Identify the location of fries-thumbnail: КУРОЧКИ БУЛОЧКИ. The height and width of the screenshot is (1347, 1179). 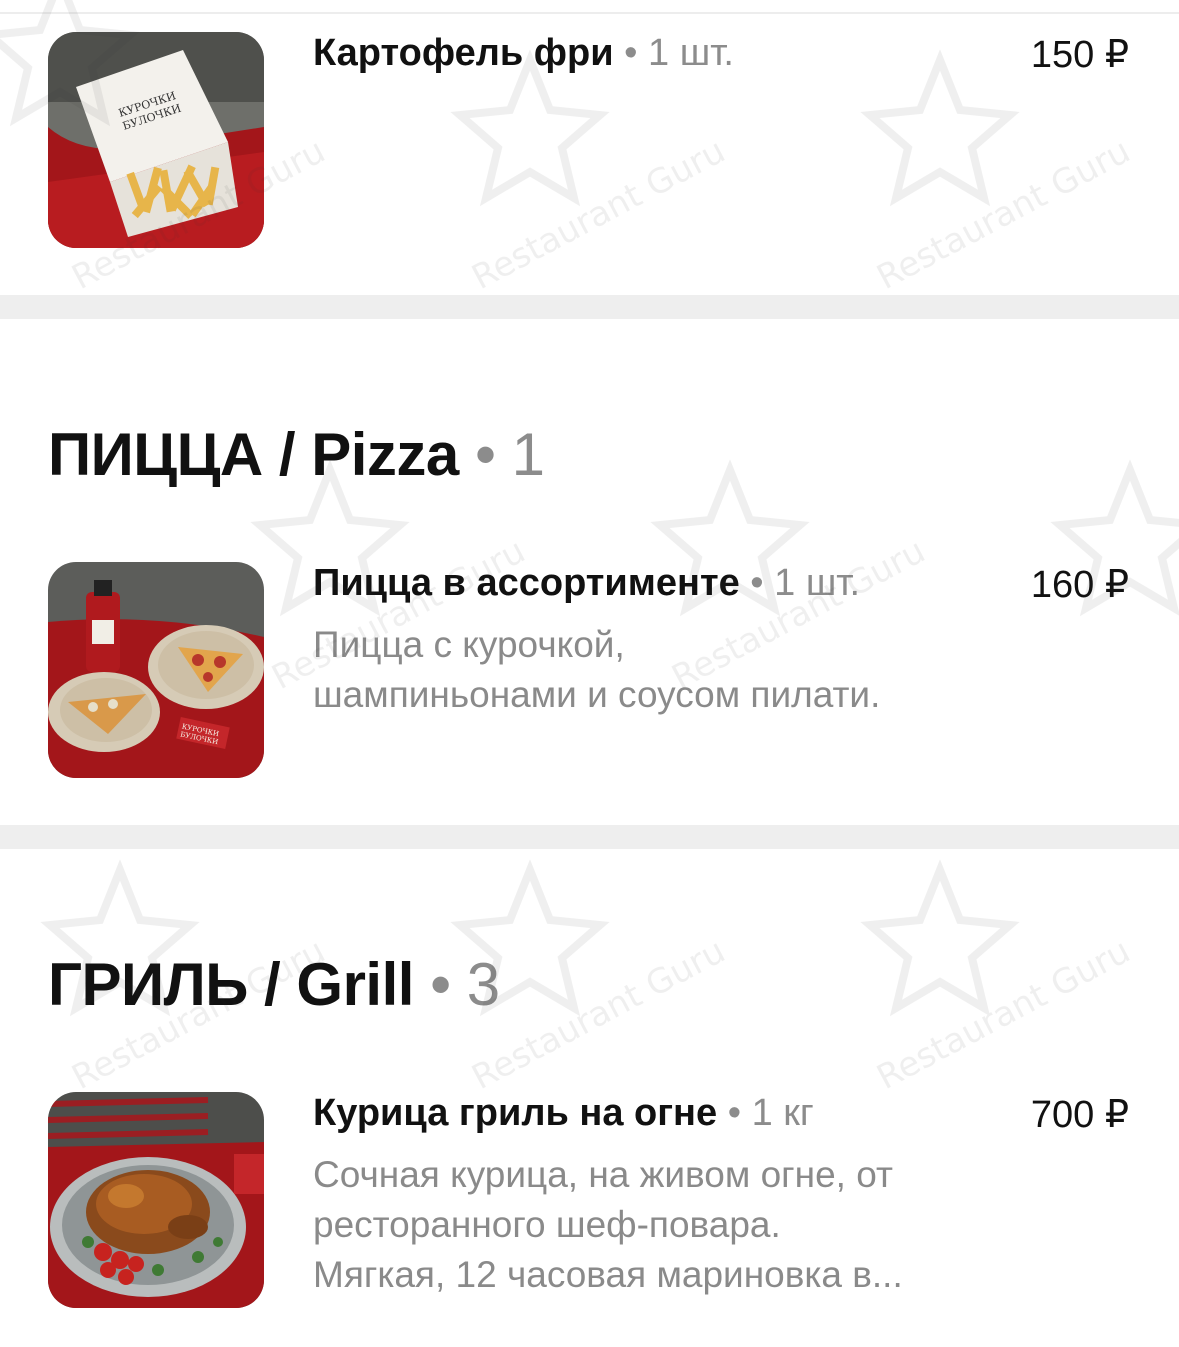
(156, 140).